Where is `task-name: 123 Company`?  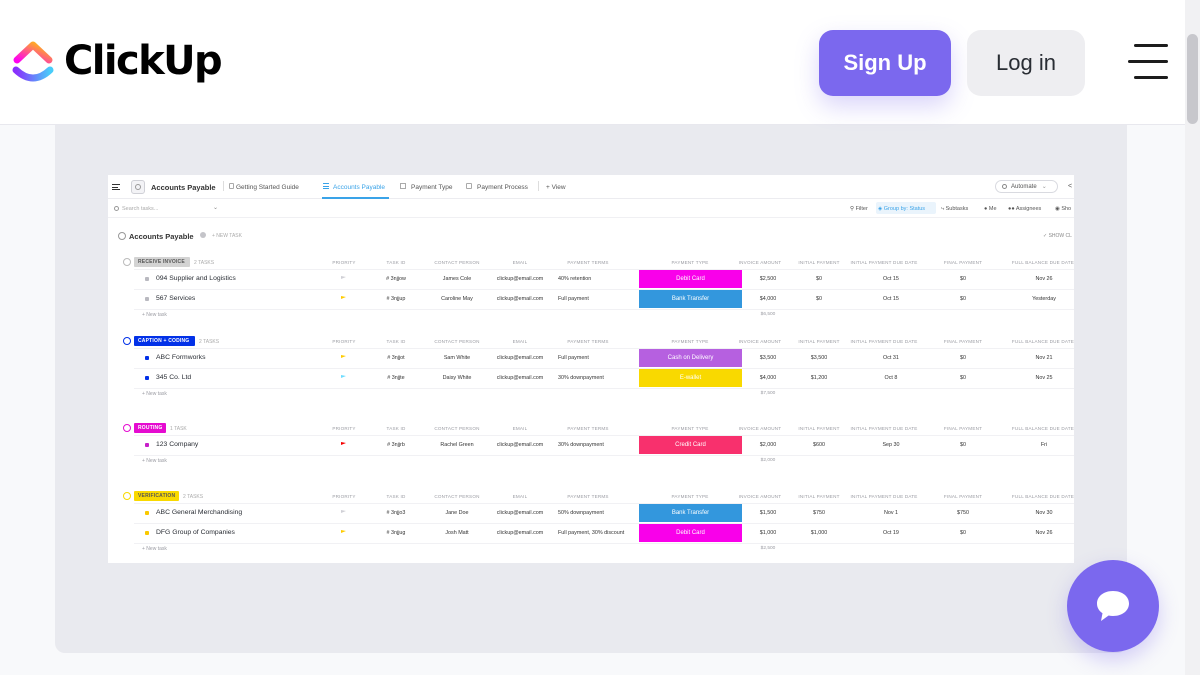 task-name: 123 Company is located at coordinates (177, 444).